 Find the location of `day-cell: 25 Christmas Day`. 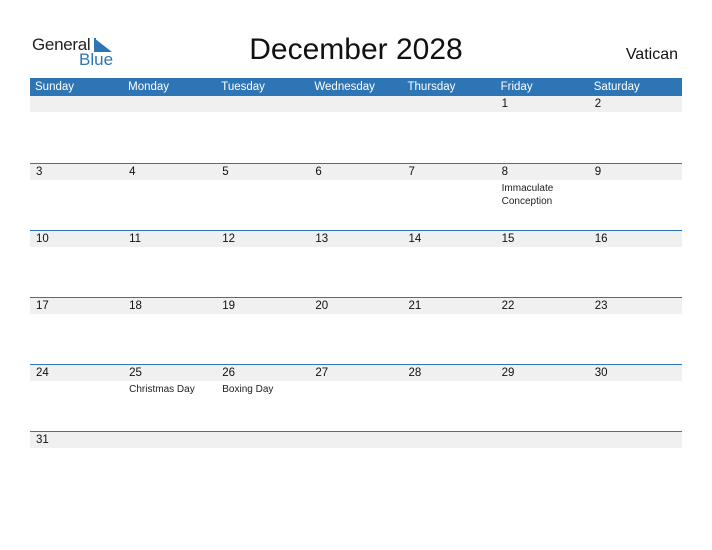

day-cell: 25 Christmas Day is located at coordinates (169, 380).